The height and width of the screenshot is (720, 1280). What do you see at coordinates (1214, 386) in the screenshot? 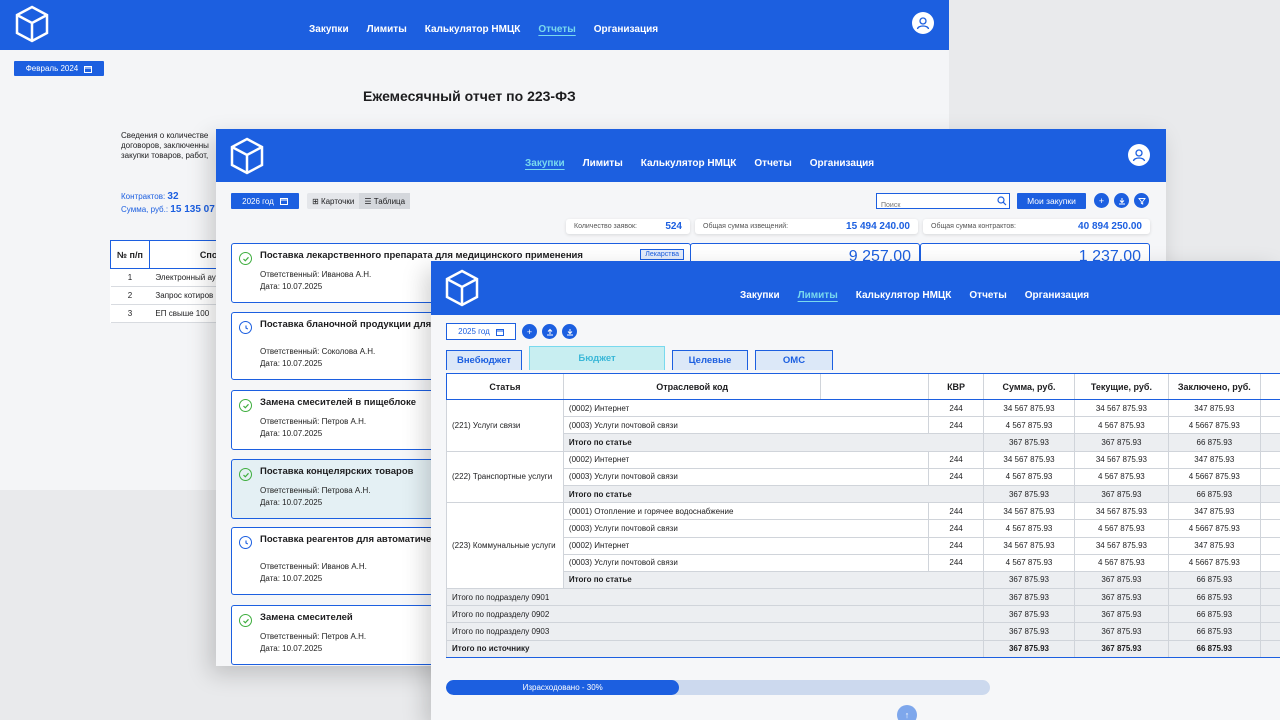
I see `column-header: Заключено, руб.` at bounding box center [1214, 386].